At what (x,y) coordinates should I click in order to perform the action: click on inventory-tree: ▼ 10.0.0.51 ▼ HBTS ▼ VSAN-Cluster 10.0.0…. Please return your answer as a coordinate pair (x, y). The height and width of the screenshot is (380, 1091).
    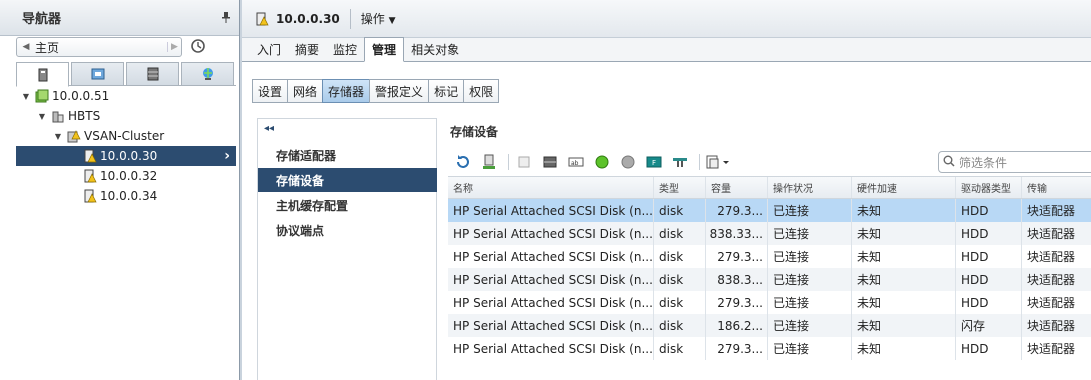
    Looking at the image, I should click on (126, 146).